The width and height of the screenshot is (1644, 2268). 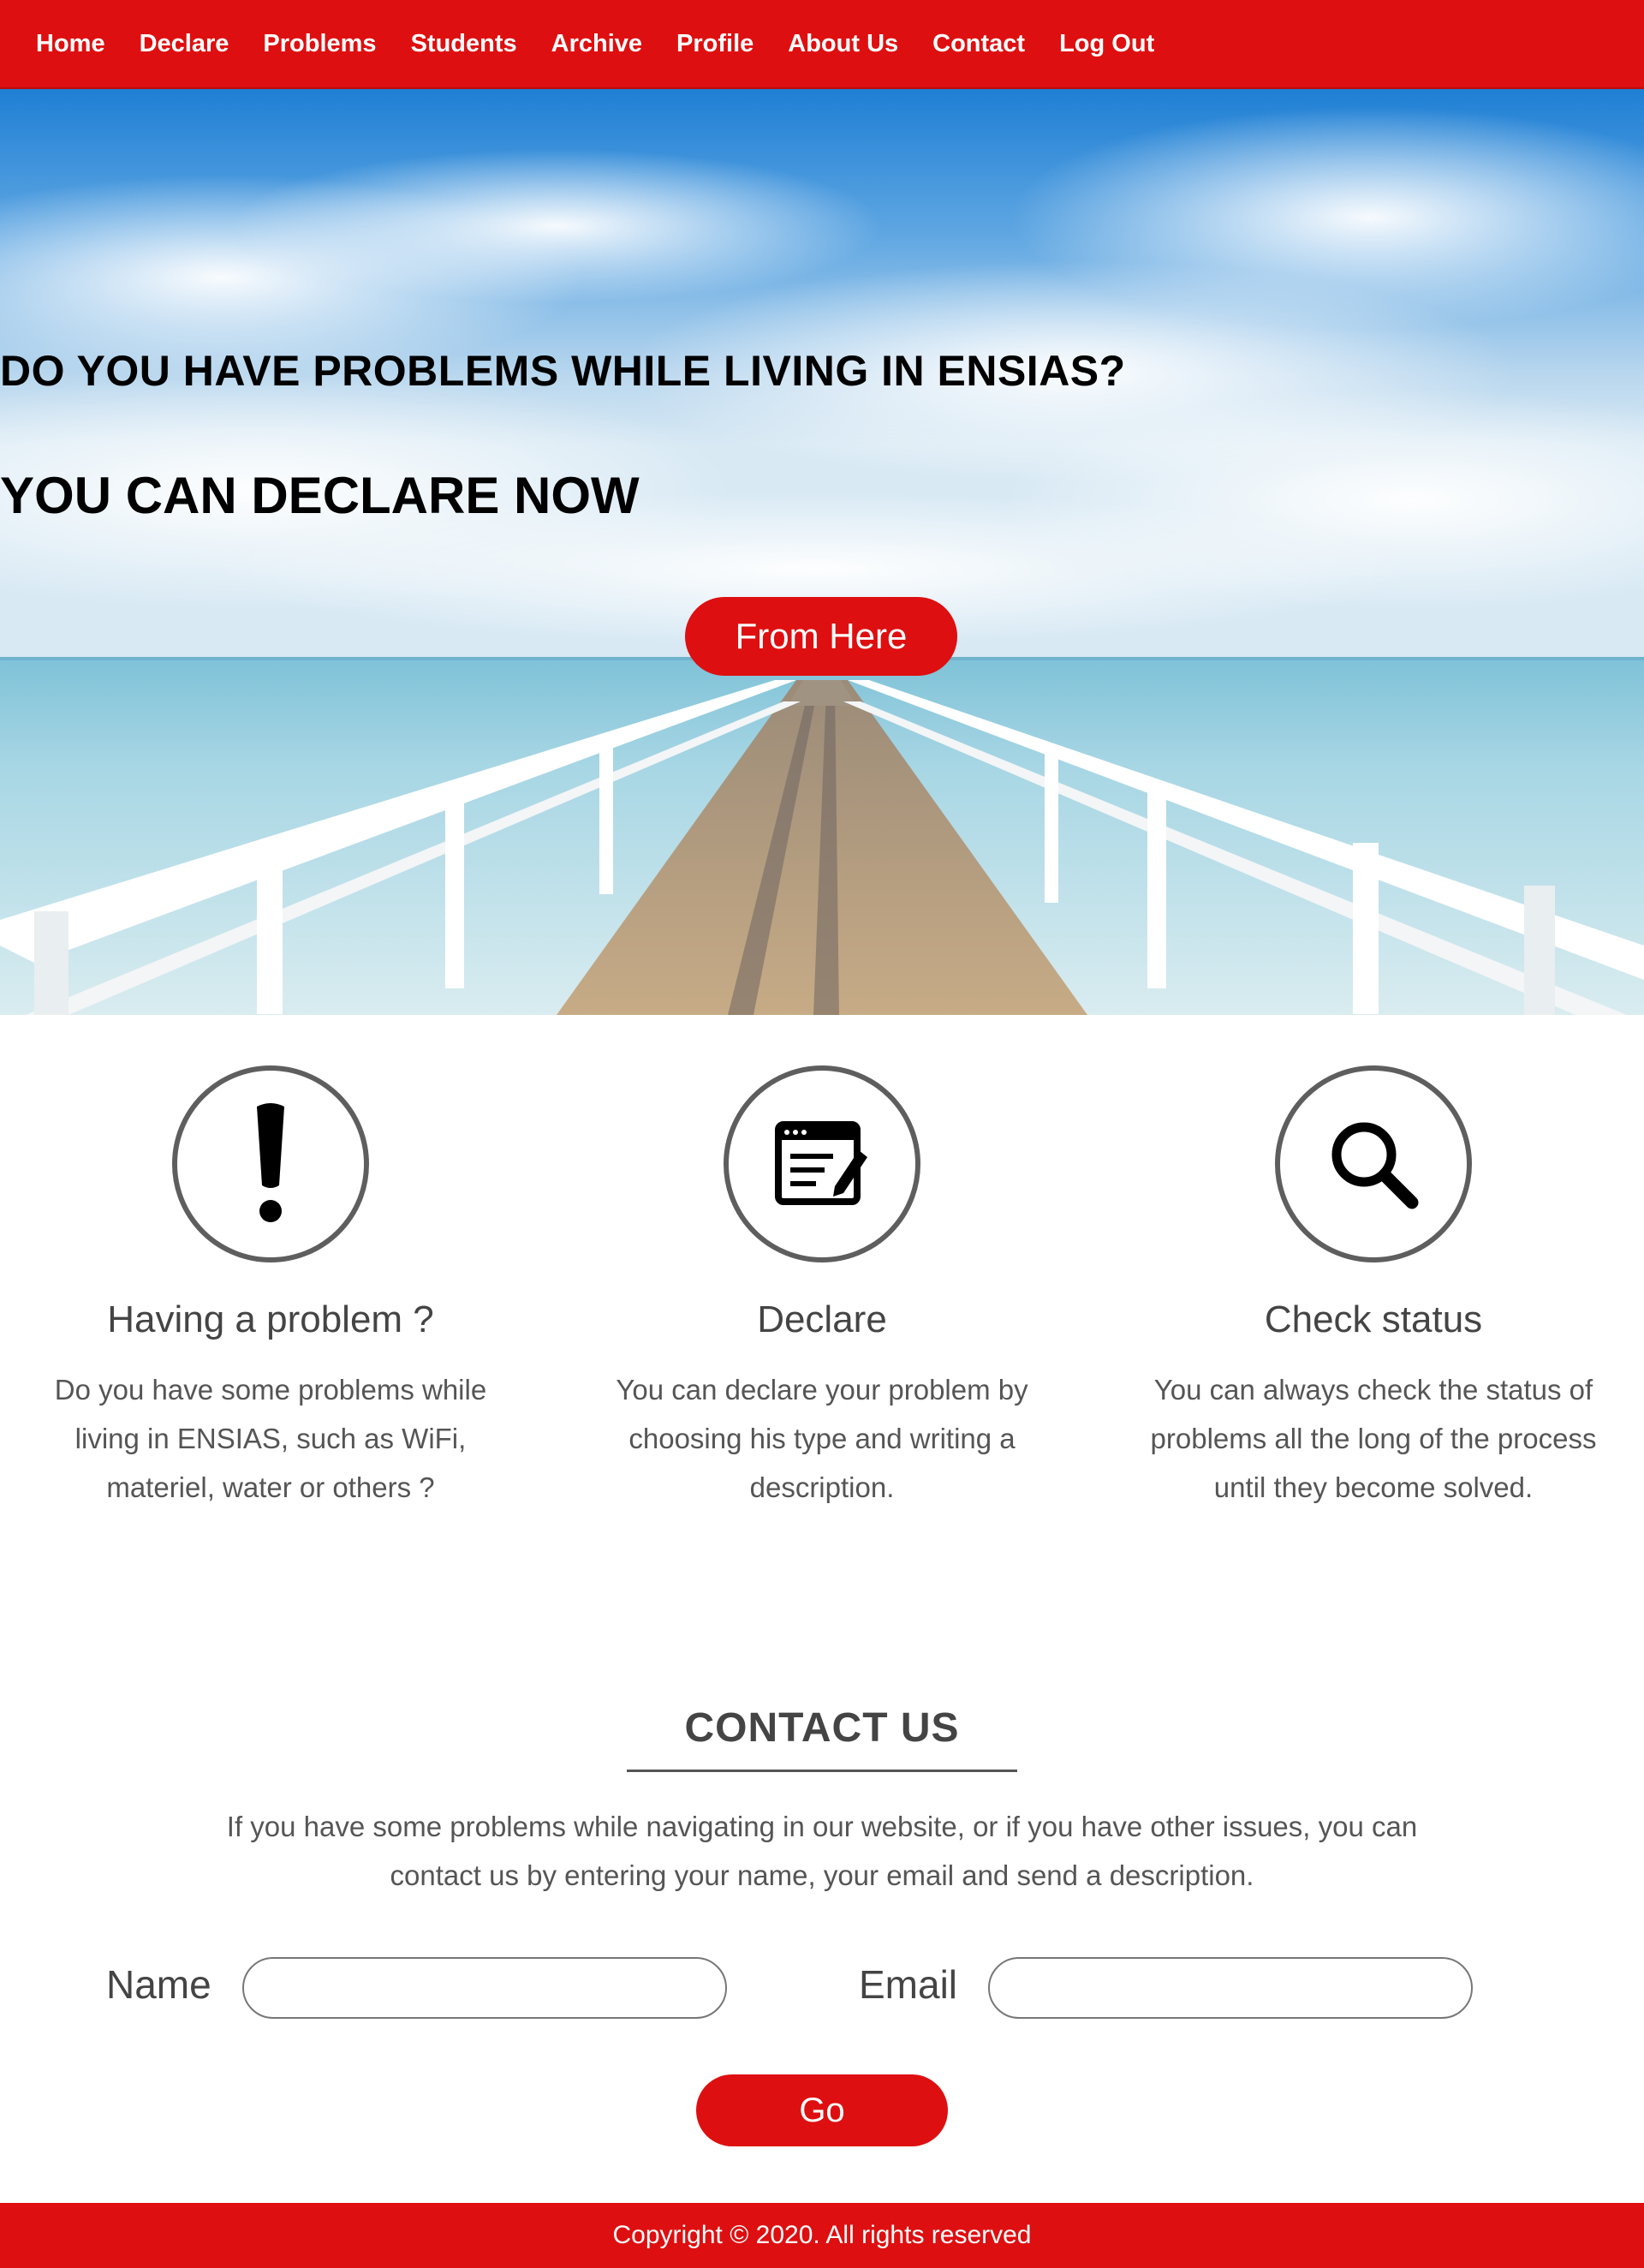 I want to click on feature-title: Check status, so click(x=1373, y=1319).